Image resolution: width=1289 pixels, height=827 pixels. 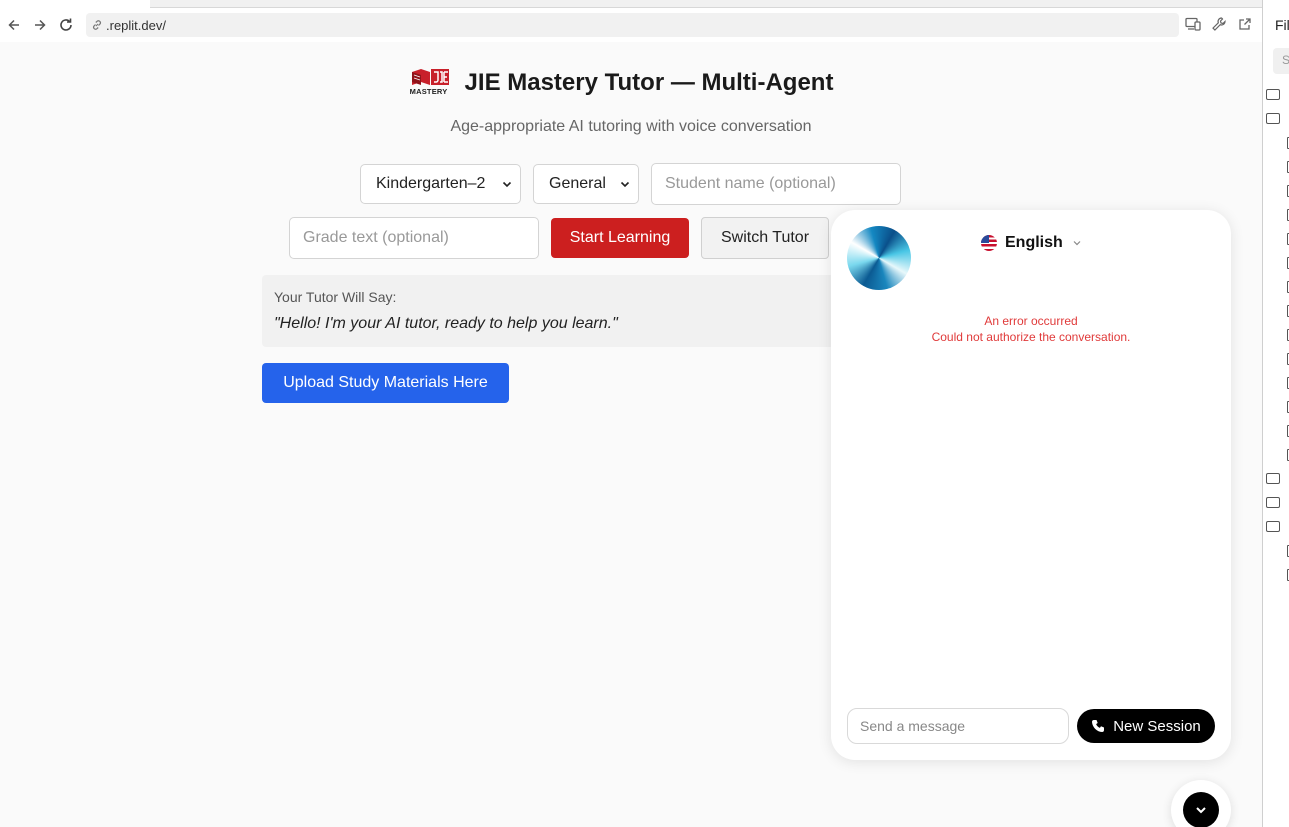 I want to click on language-label: English, so click(x=1034, y=242).